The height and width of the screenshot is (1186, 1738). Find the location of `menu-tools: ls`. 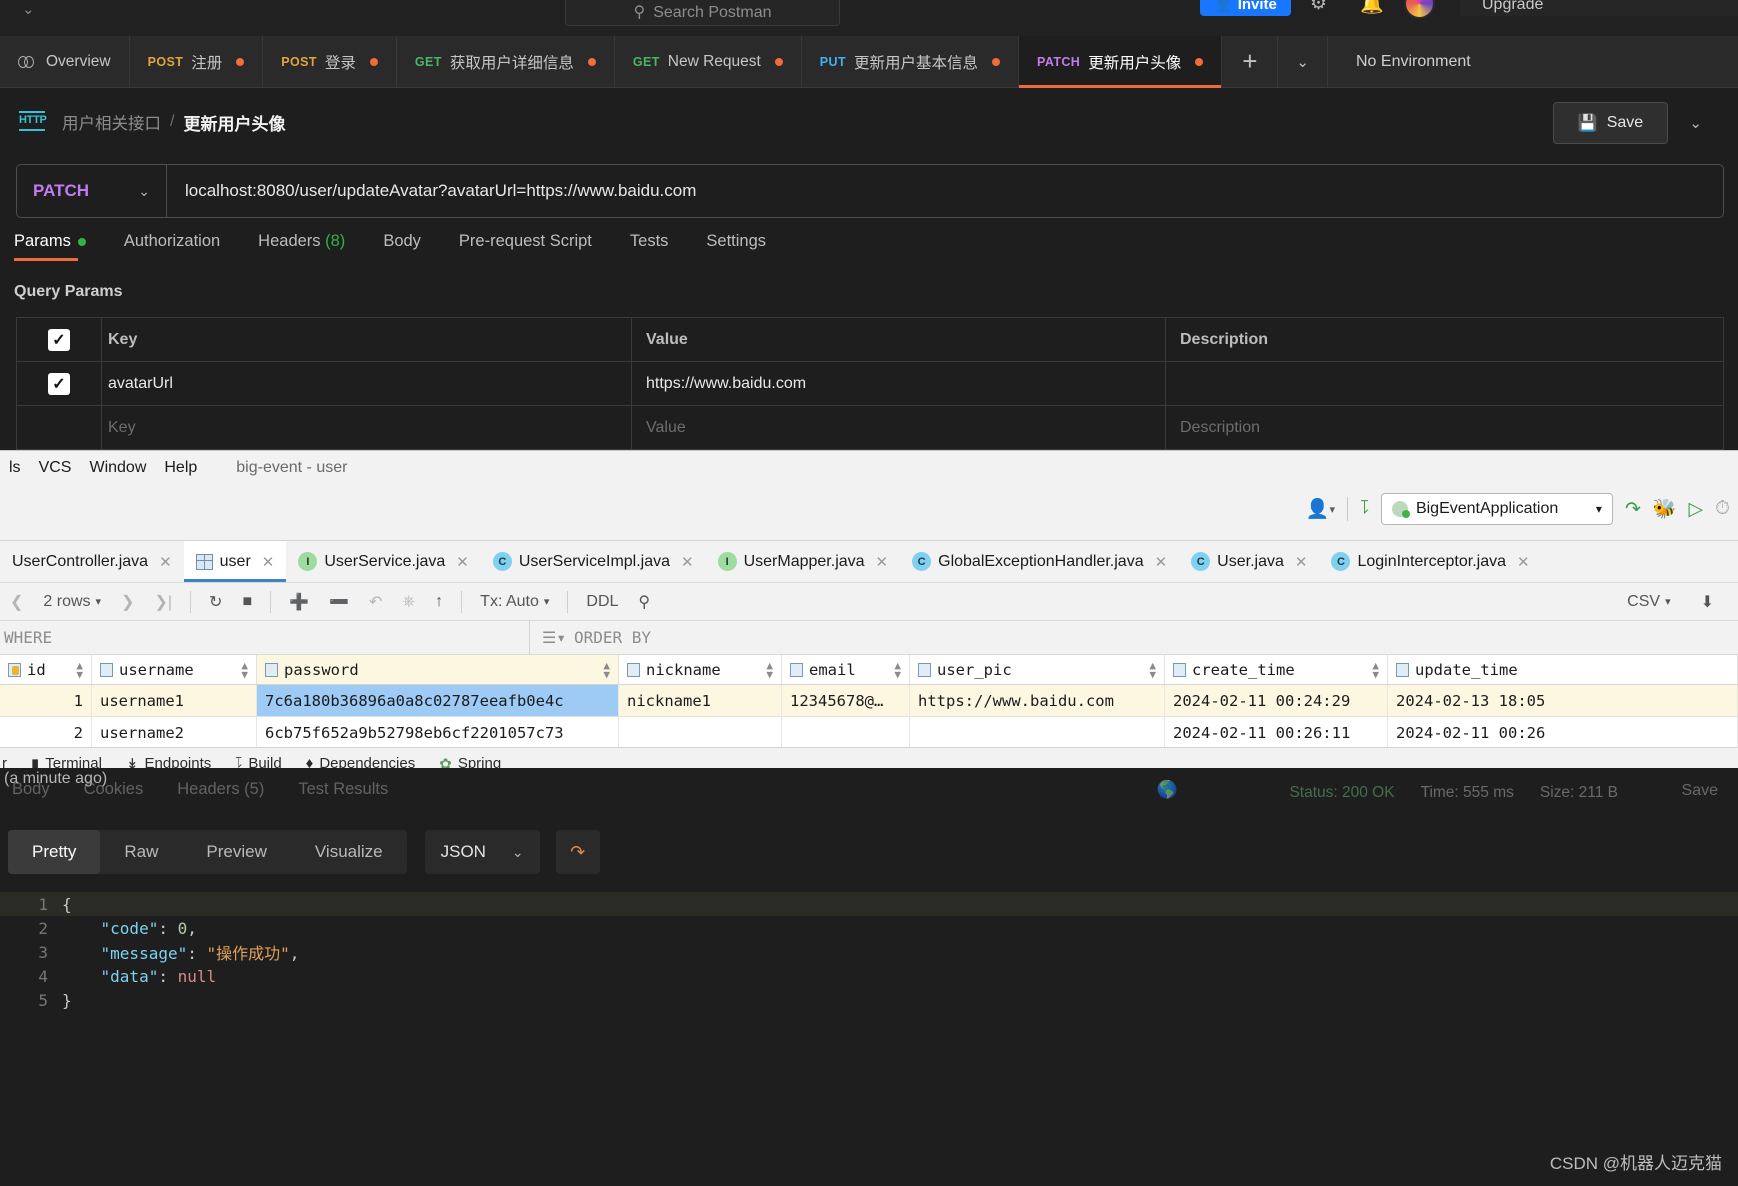

menu-tools: ls is located at coordinates (15, 468).